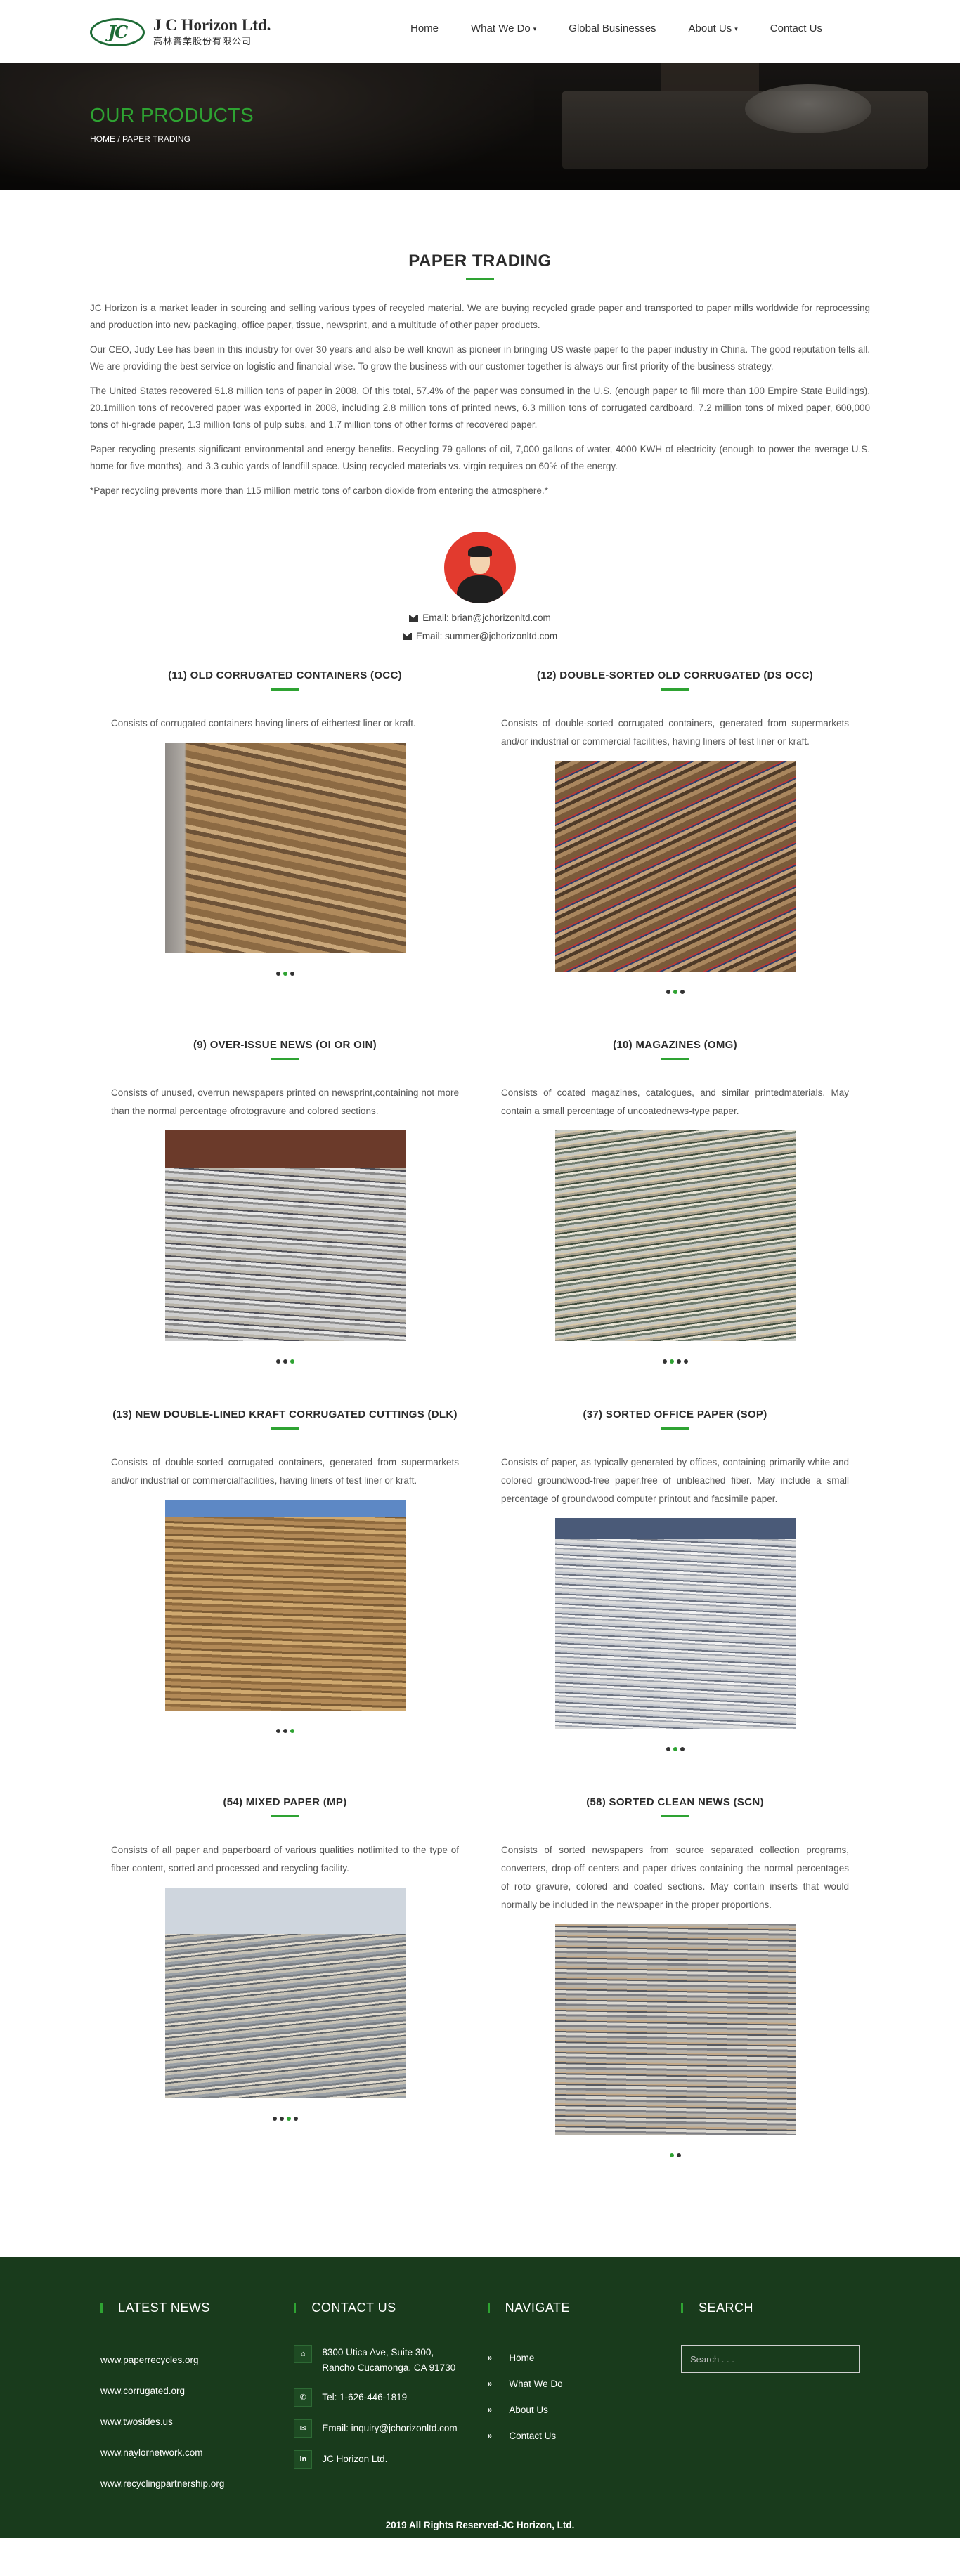 The width and height of the screenshot is (960, 2576). Describe the element at coordinates (501, 28) in the screenshot. I see `nav-what-we-do-label: What We Do` at that location.